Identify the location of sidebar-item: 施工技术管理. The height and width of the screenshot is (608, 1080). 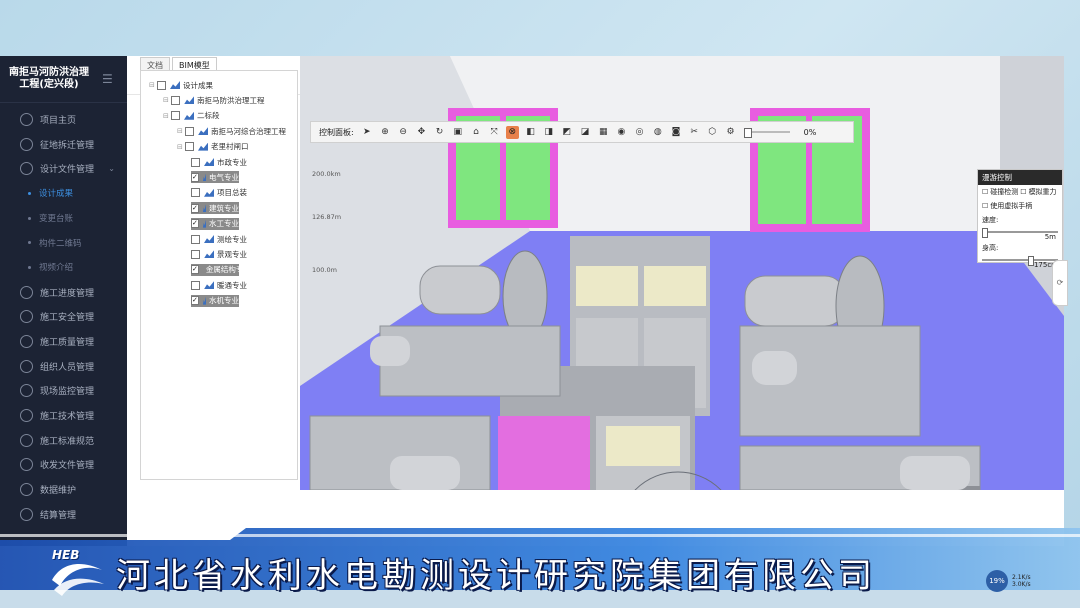
(63, 415).